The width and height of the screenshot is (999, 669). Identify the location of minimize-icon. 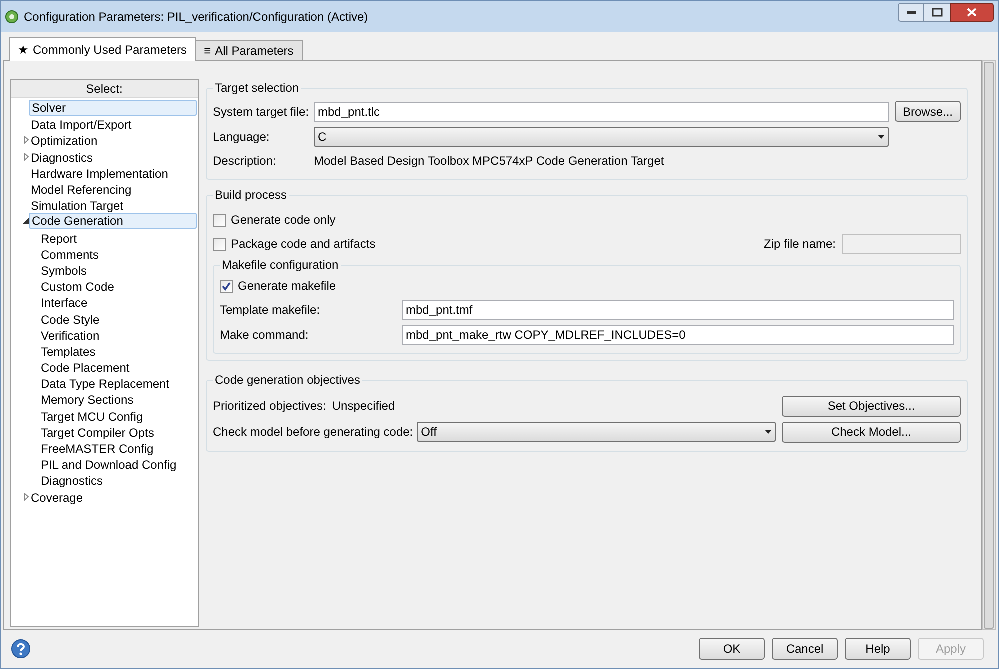
(911, 12).